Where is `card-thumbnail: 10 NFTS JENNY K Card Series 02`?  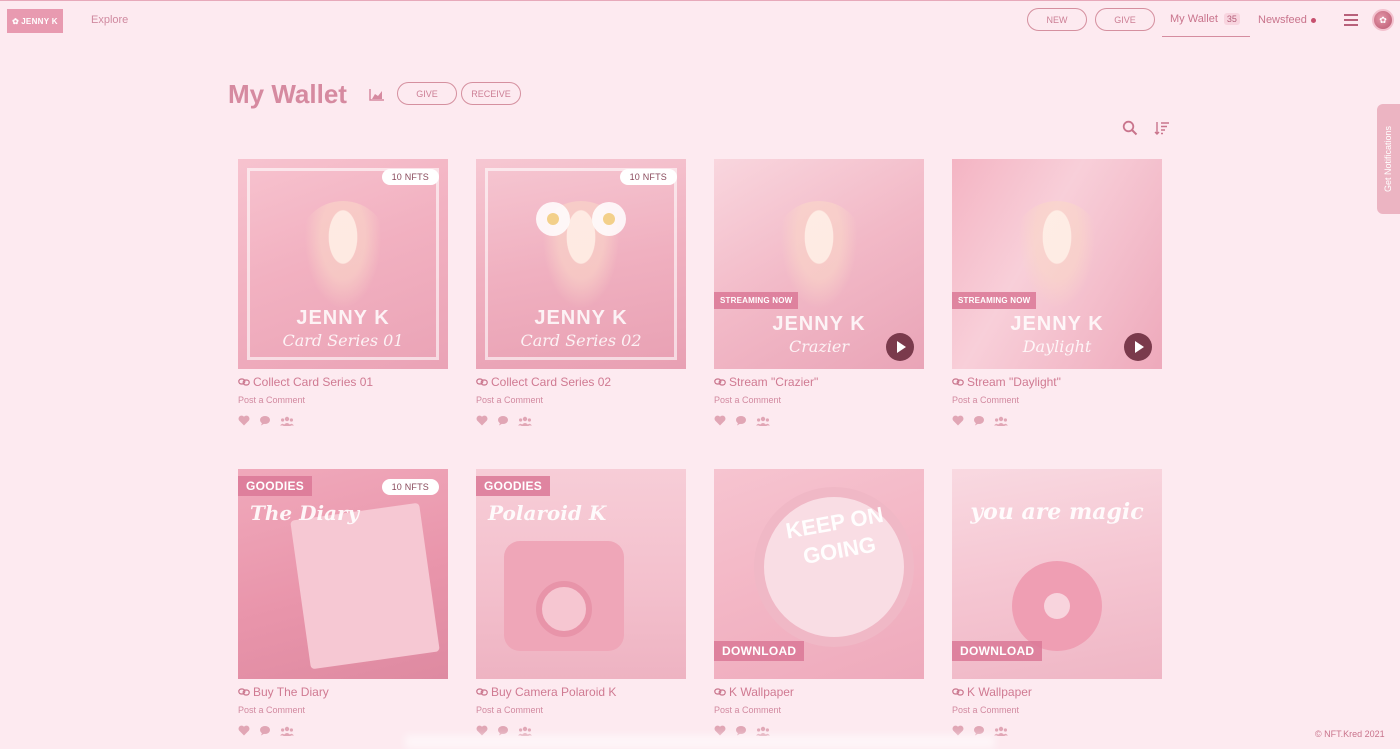 card-thumbnail: 10 NFTS JENNY K Card Series 02 is located at coordinates (581, 264).